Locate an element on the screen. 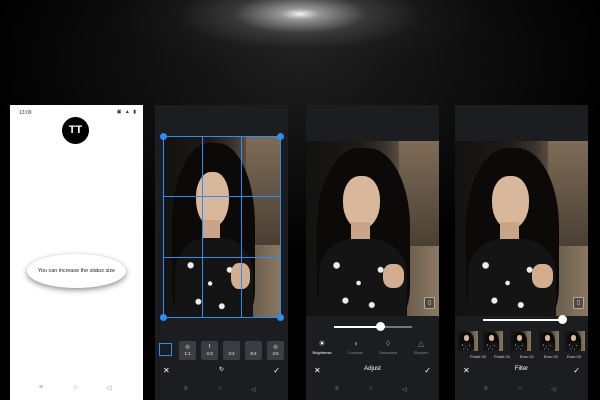 The width and height of the screenshot is (600, 400). tool-label: Contrast is located at coordinates (355, 352).